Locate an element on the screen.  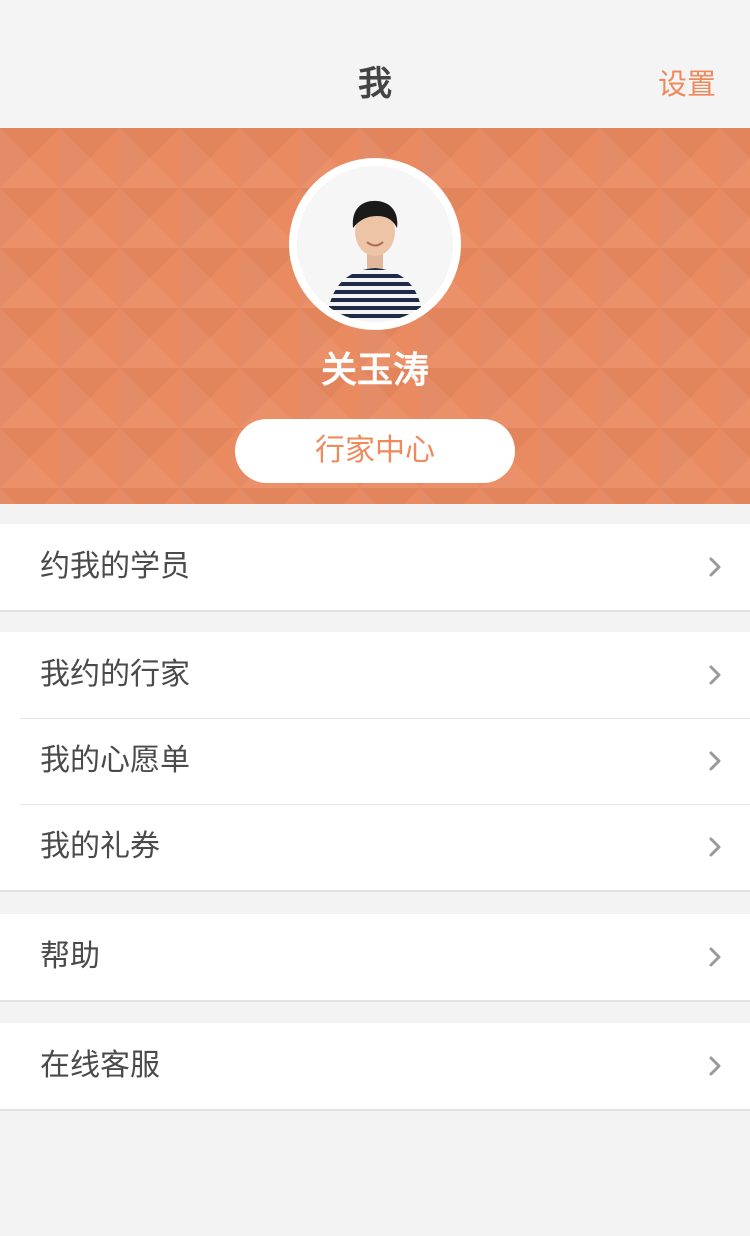
menu-item-coupons: 我的礼券 is located at coordinates (375, 847).